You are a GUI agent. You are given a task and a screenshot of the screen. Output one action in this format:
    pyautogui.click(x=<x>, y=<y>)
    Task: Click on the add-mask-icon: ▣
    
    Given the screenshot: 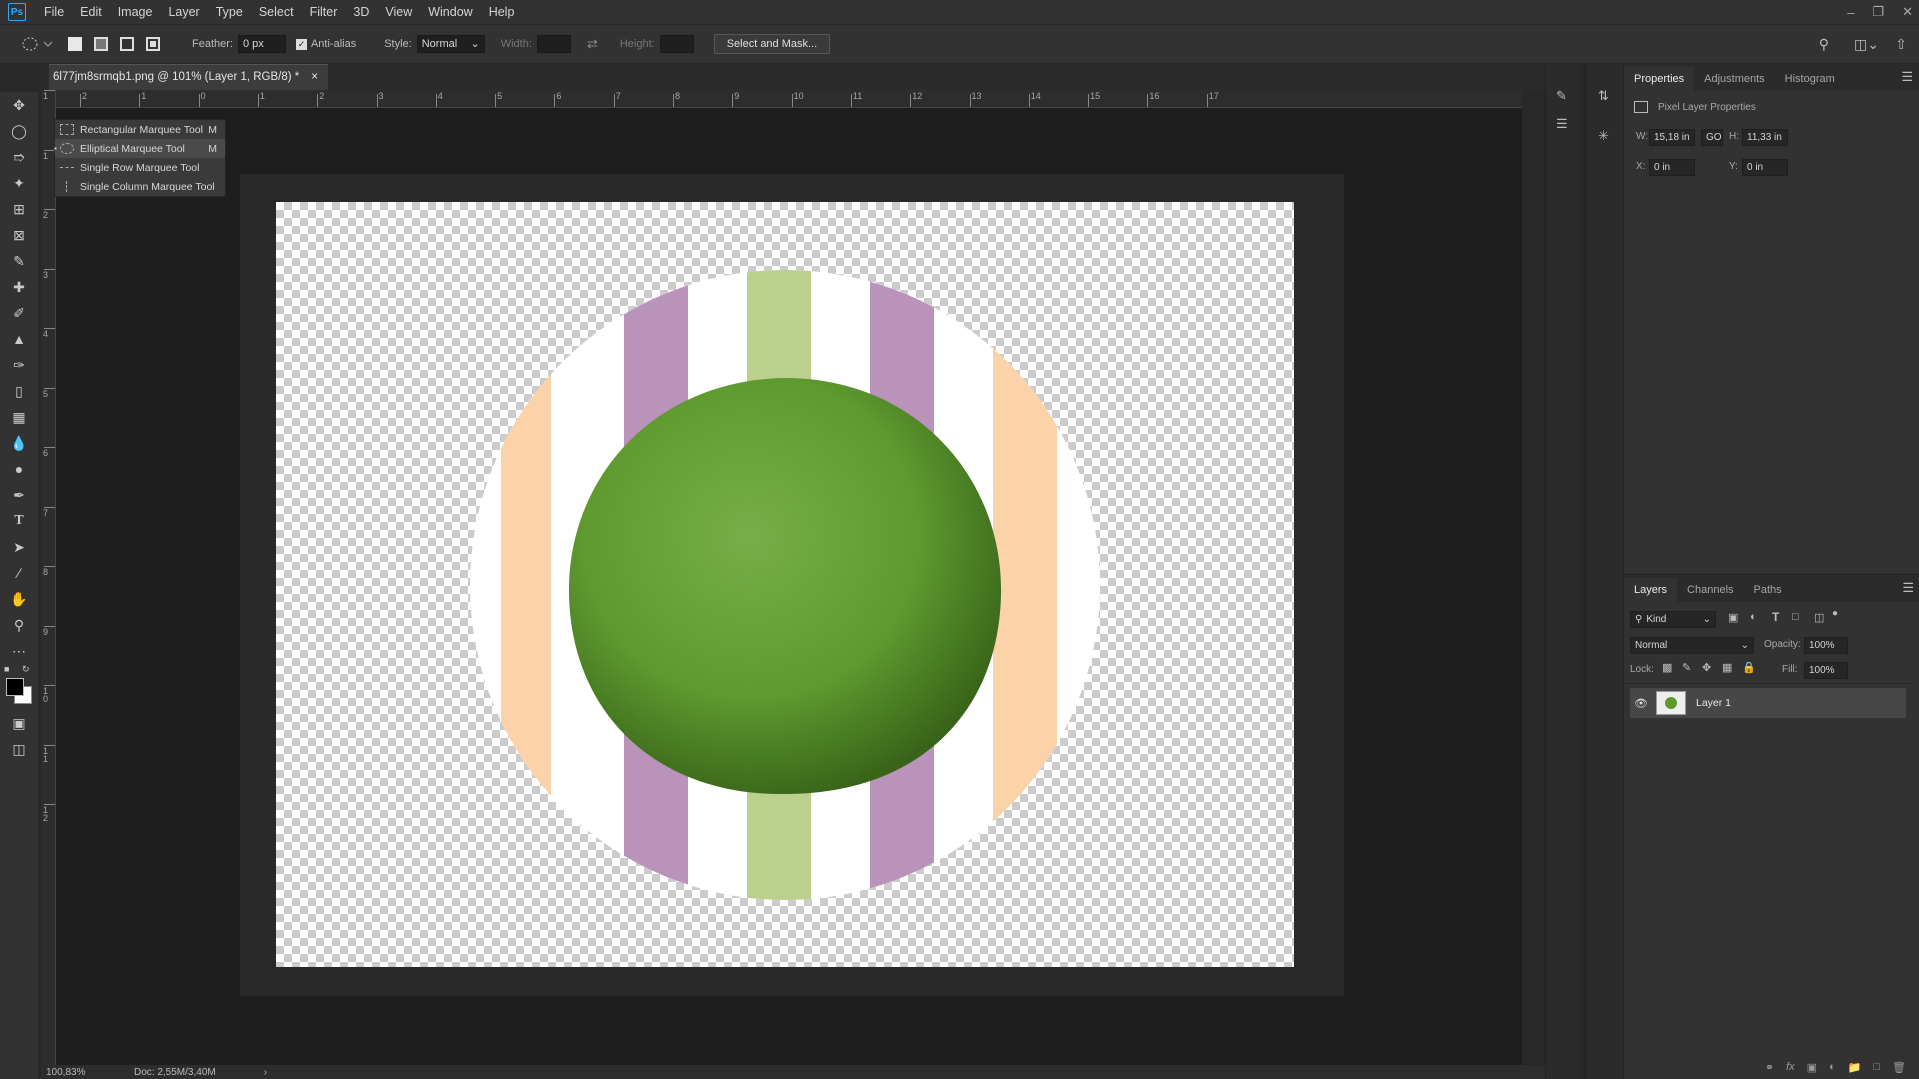 What is the action you would take?
    pyautogui.click(x=1812, y=1067)
    